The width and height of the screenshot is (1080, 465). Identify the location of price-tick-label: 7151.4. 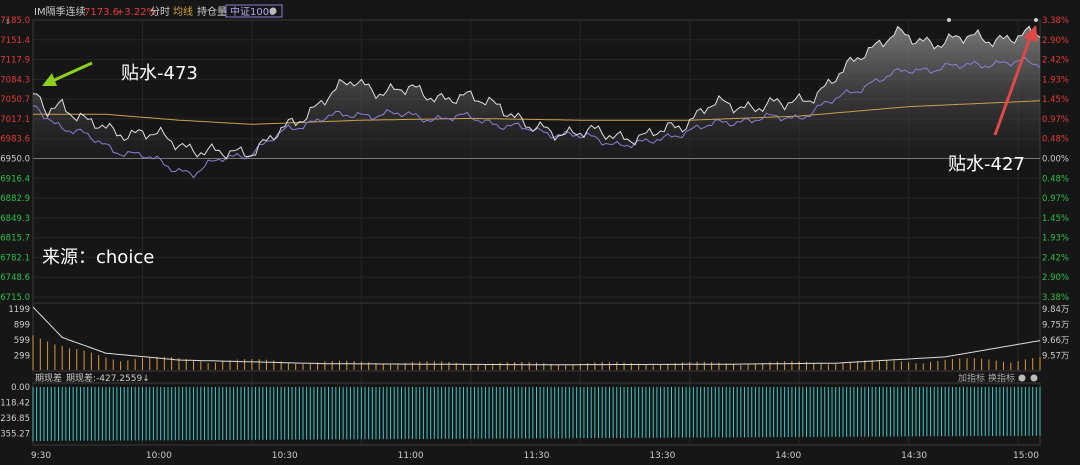
(15, 41).